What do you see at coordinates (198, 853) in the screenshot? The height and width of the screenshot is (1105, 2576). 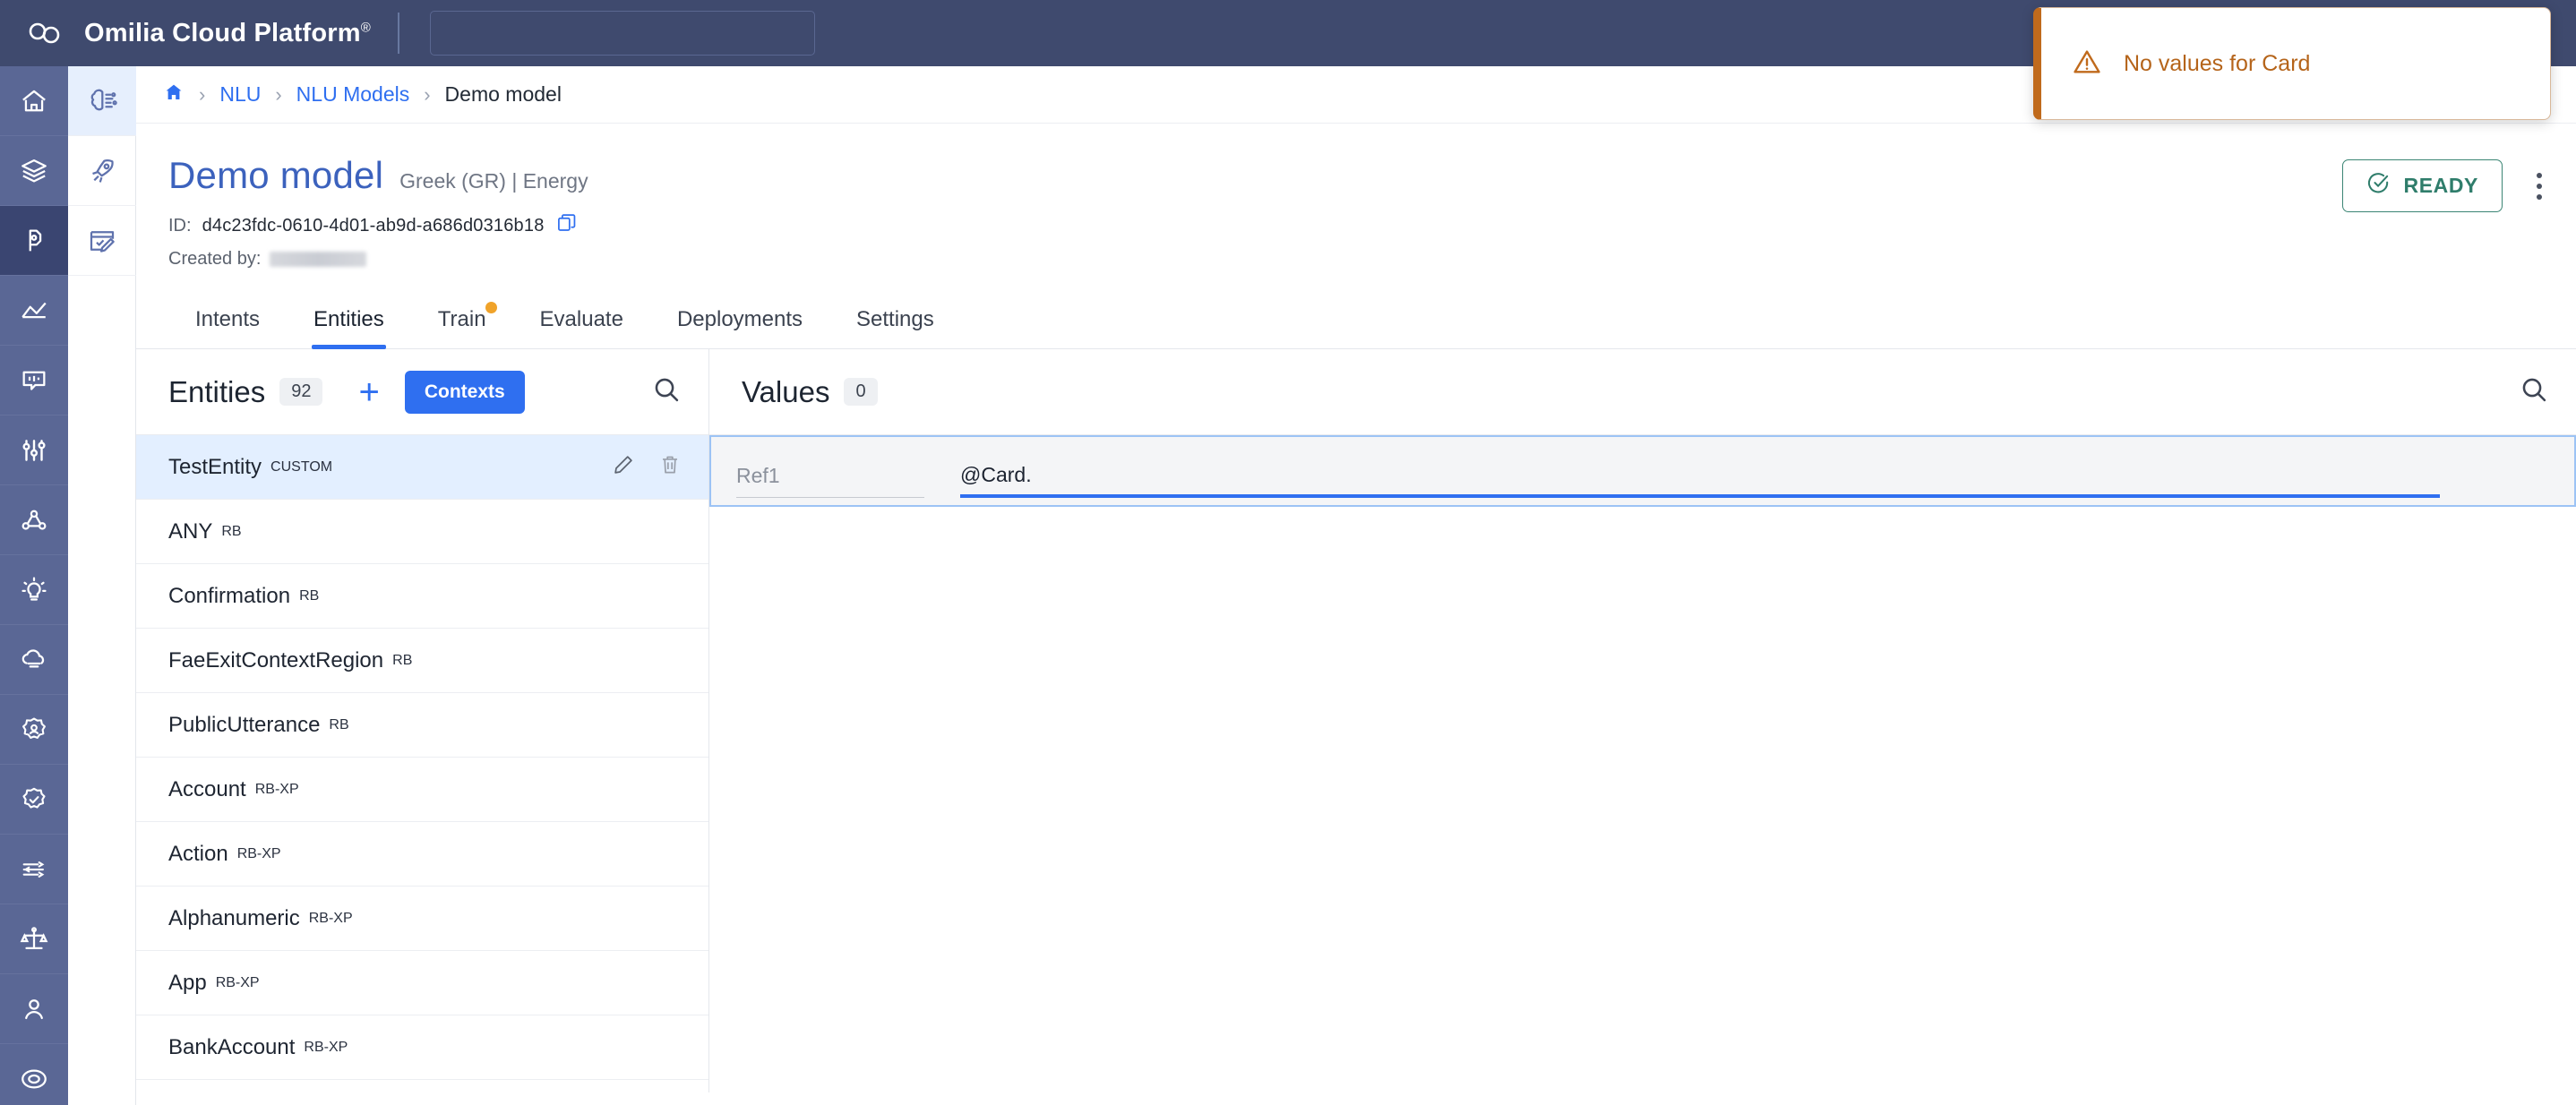 I see `entity-name: Action` at bounding box center [198, 853].